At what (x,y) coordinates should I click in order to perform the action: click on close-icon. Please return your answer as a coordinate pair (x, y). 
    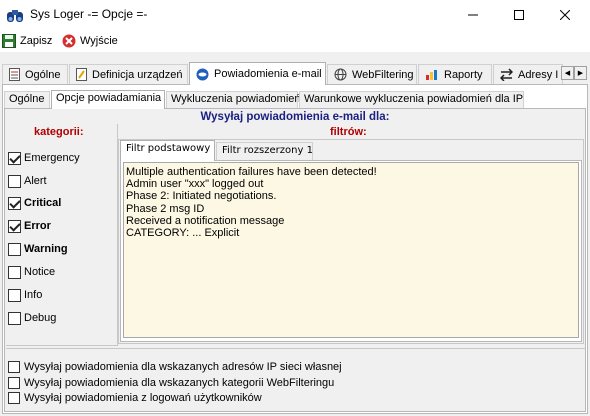
    Looking at the image, I should click on (565, 15).